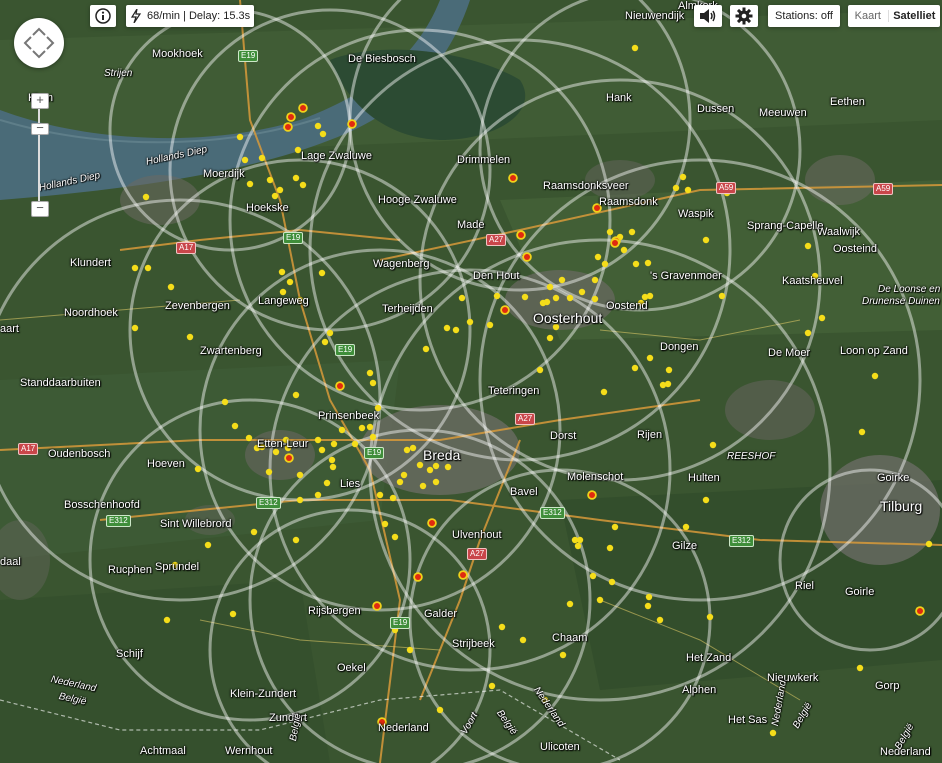  I want to click on info-button, so click(103, 16).